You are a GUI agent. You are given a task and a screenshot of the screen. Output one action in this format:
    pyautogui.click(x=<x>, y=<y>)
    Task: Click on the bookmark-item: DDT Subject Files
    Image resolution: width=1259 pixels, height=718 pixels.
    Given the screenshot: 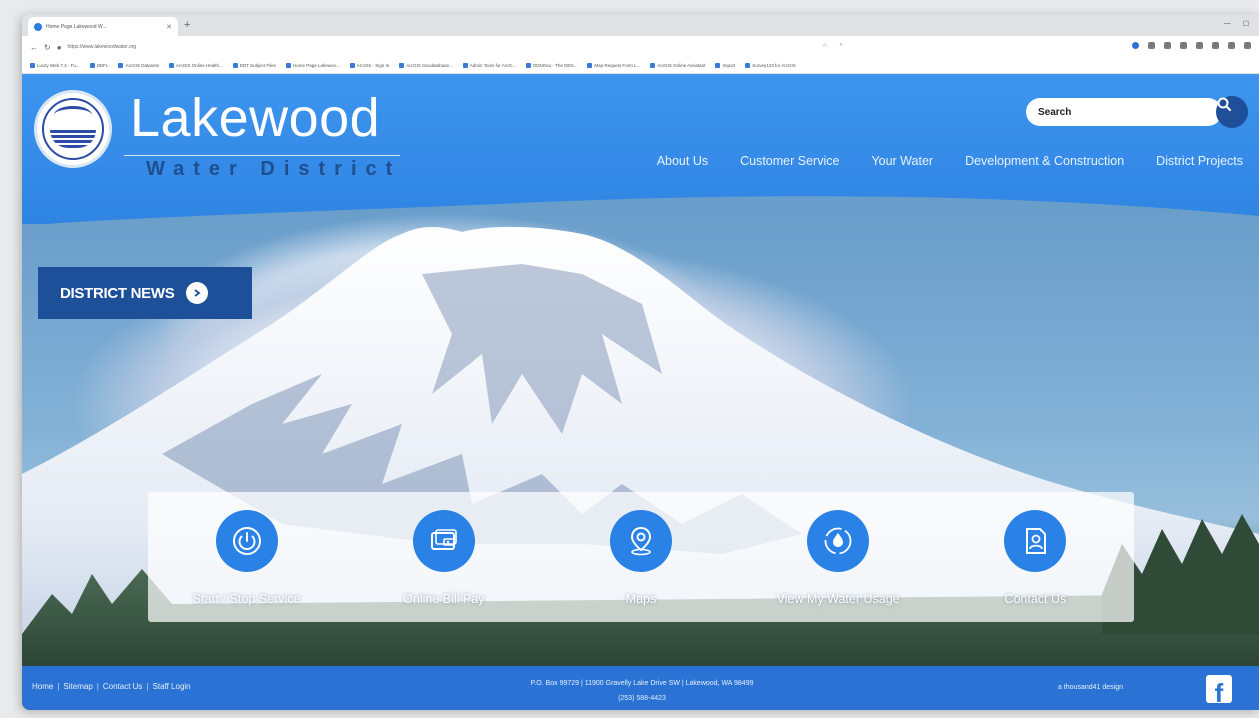 What is the action you would take?
    pyautogui.click(x=254, y=65)
    